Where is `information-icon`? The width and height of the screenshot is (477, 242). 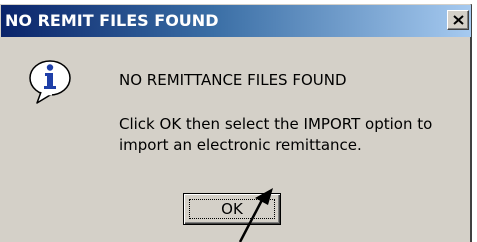
information-icon is located at coordinates (50, 82).